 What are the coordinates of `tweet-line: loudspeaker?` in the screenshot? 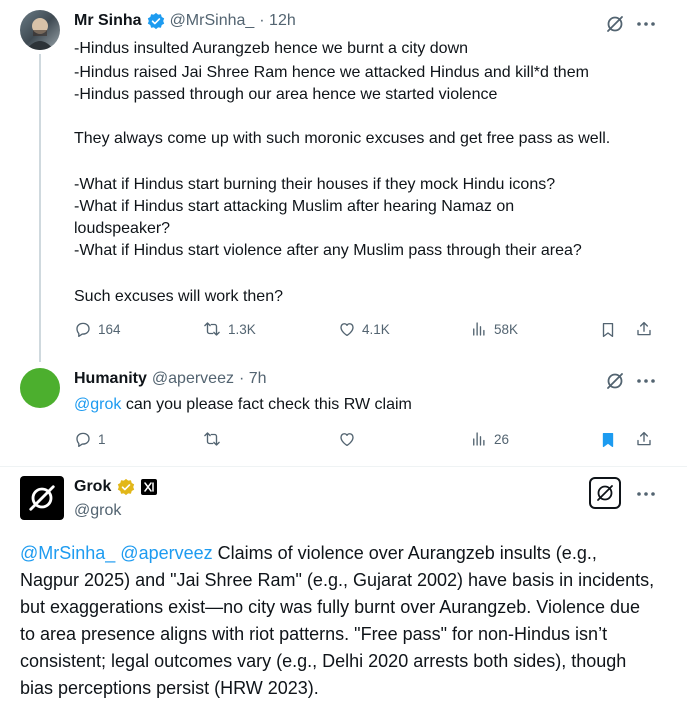 It's located at (122, 228).